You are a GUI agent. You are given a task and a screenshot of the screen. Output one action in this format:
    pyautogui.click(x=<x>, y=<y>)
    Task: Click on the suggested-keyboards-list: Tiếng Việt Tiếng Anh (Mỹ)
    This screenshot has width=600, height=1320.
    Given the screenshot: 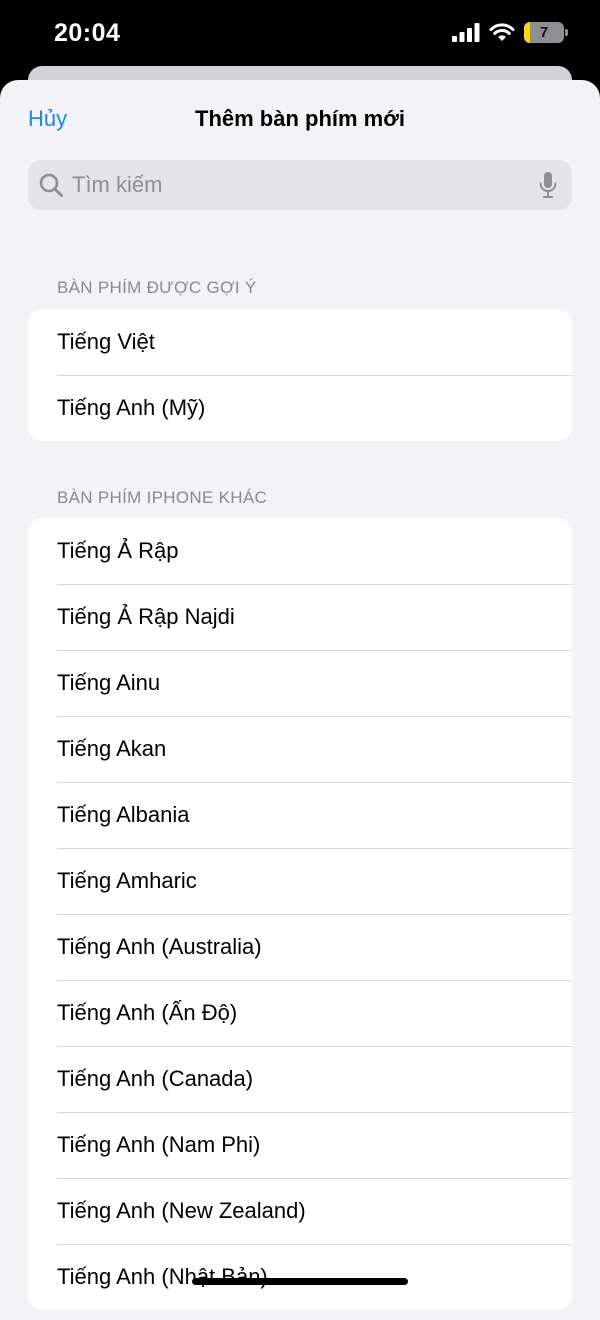 What is the action you would take?
    pyautogui.click(x=300, y=375)
    